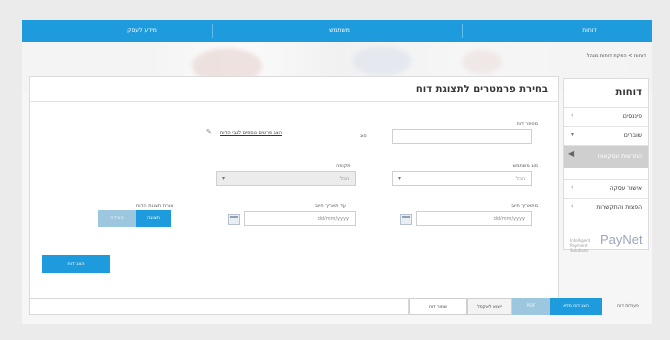  I want to click on period-select: הכל ▾, so click(286, 178).